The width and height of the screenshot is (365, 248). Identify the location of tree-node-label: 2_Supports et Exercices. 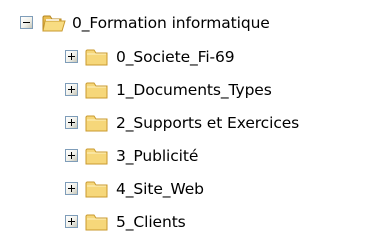
(208, 123).